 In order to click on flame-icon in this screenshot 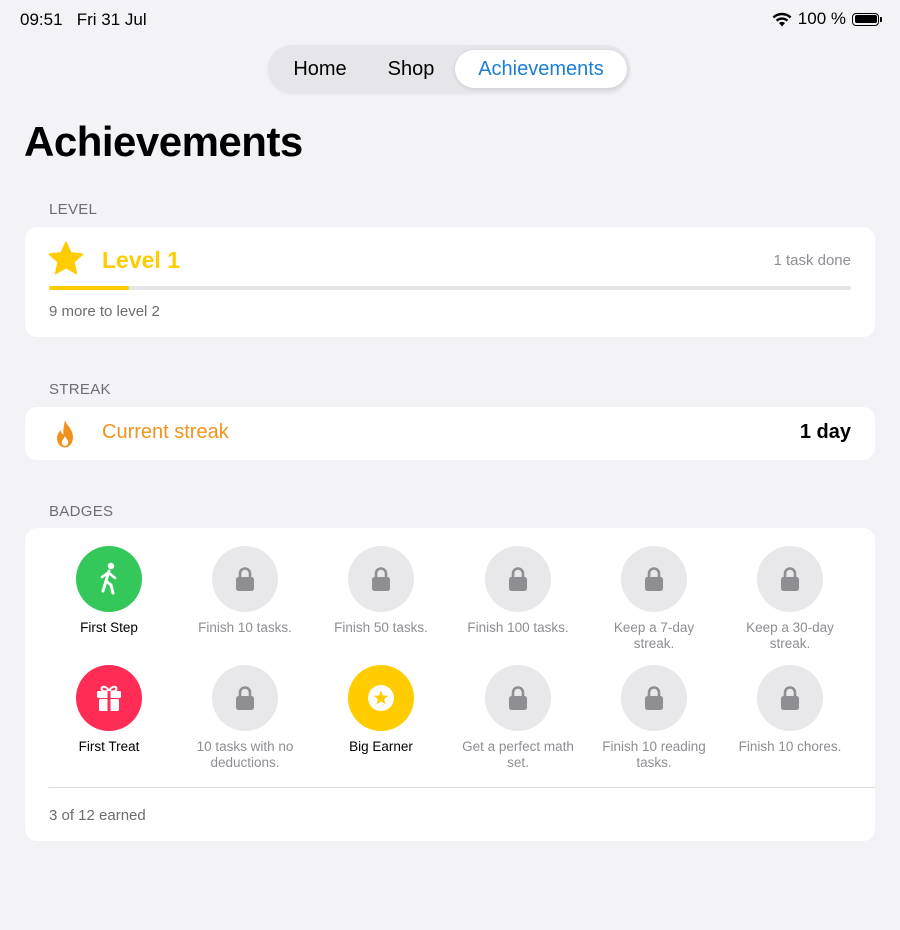, I will do `click(65, 434)`.